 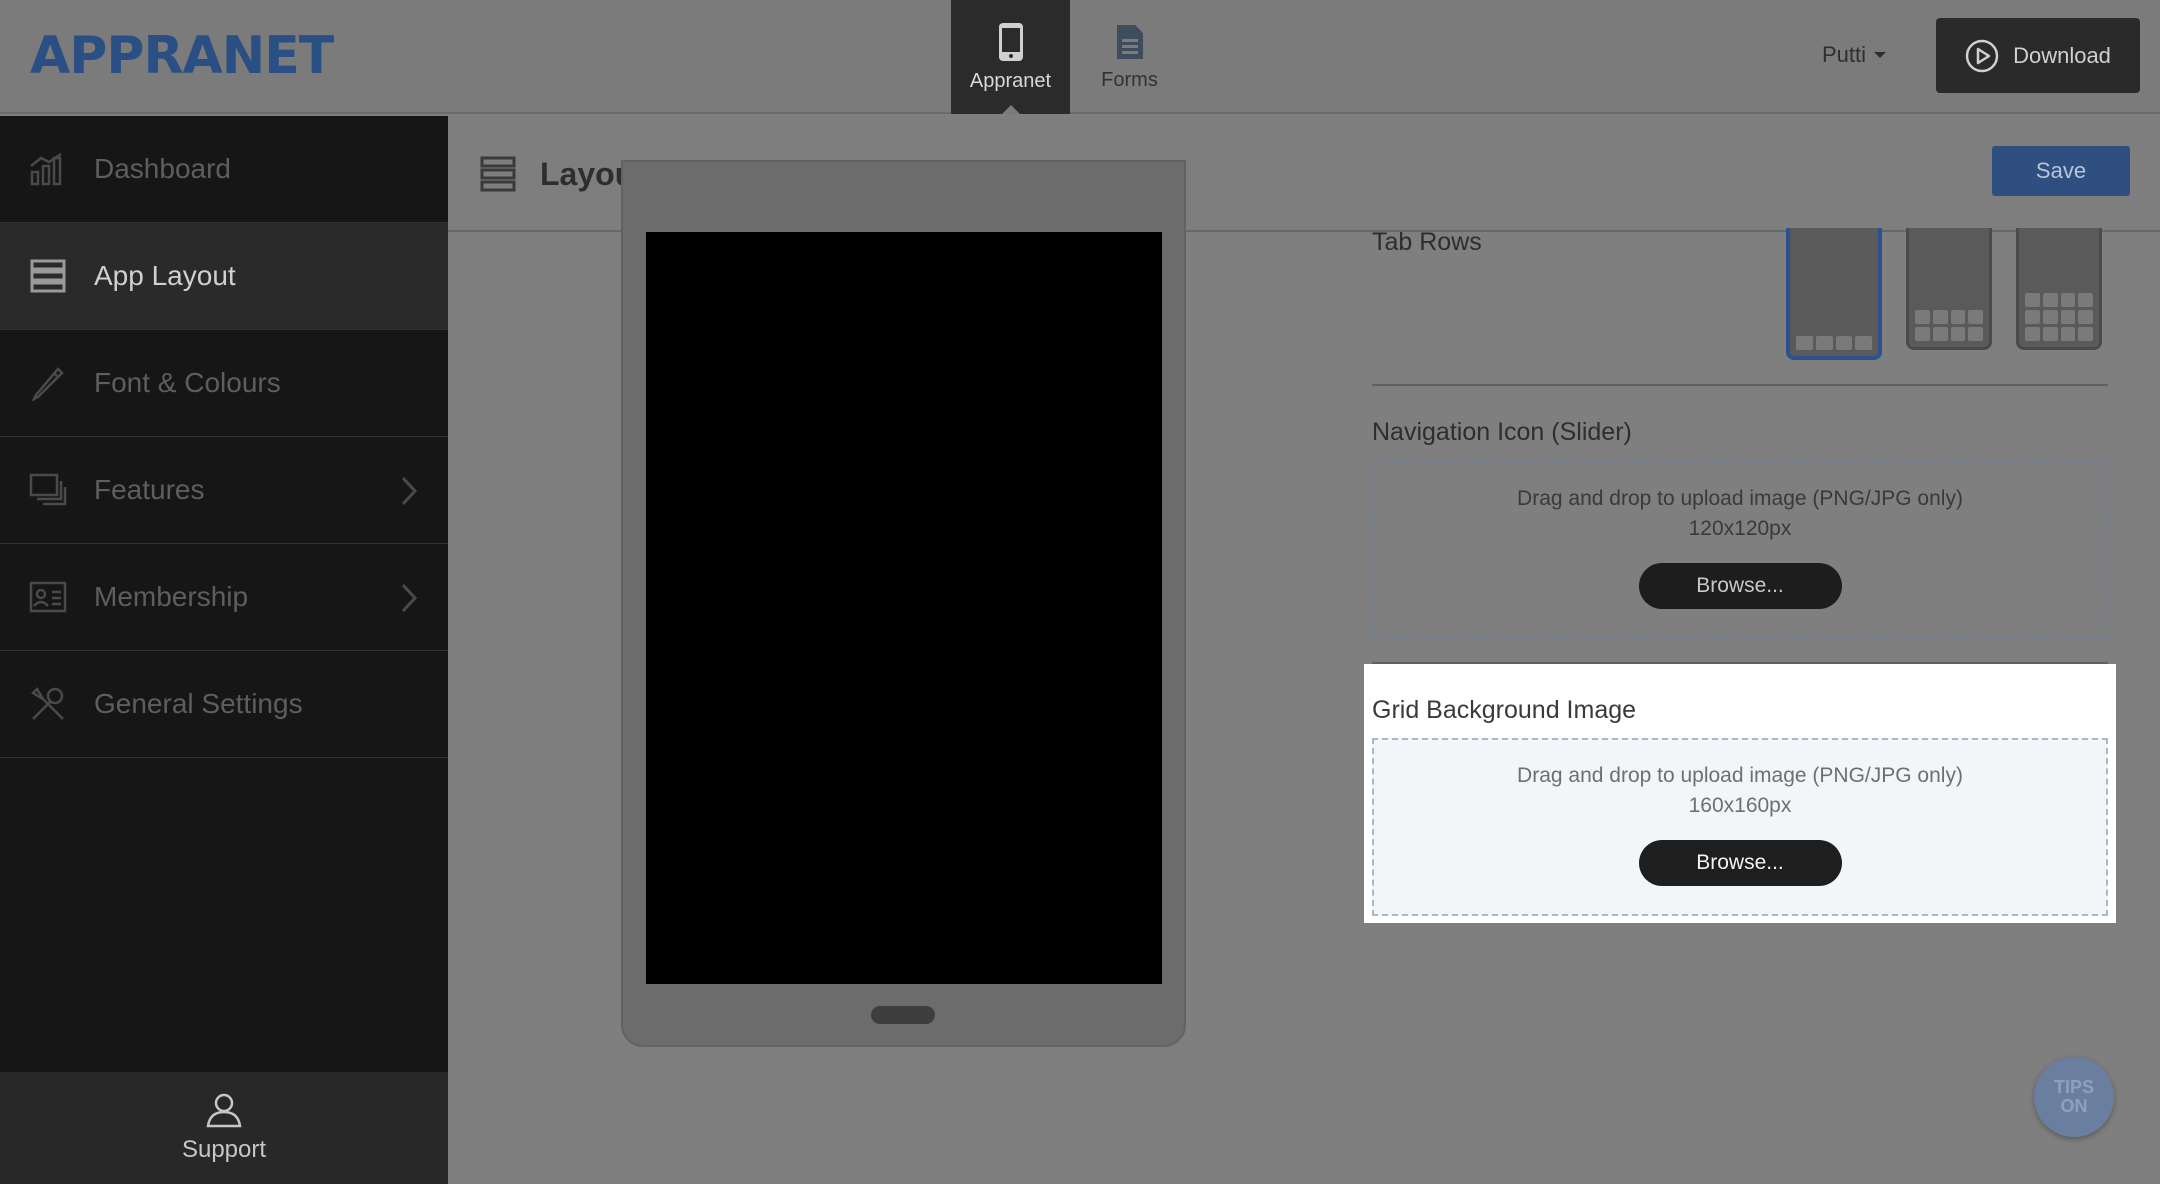 I want to click on stack-icon, so click(x=48, y=490).